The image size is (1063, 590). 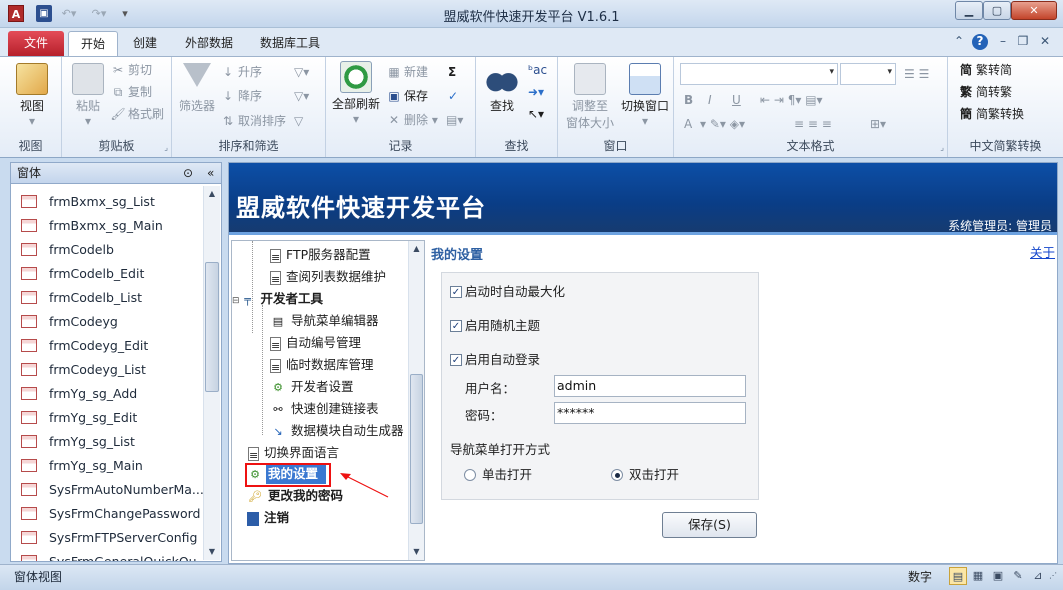 I want to click on nav-scrollbar: ▲ ▼, so click(x=211, y=373).